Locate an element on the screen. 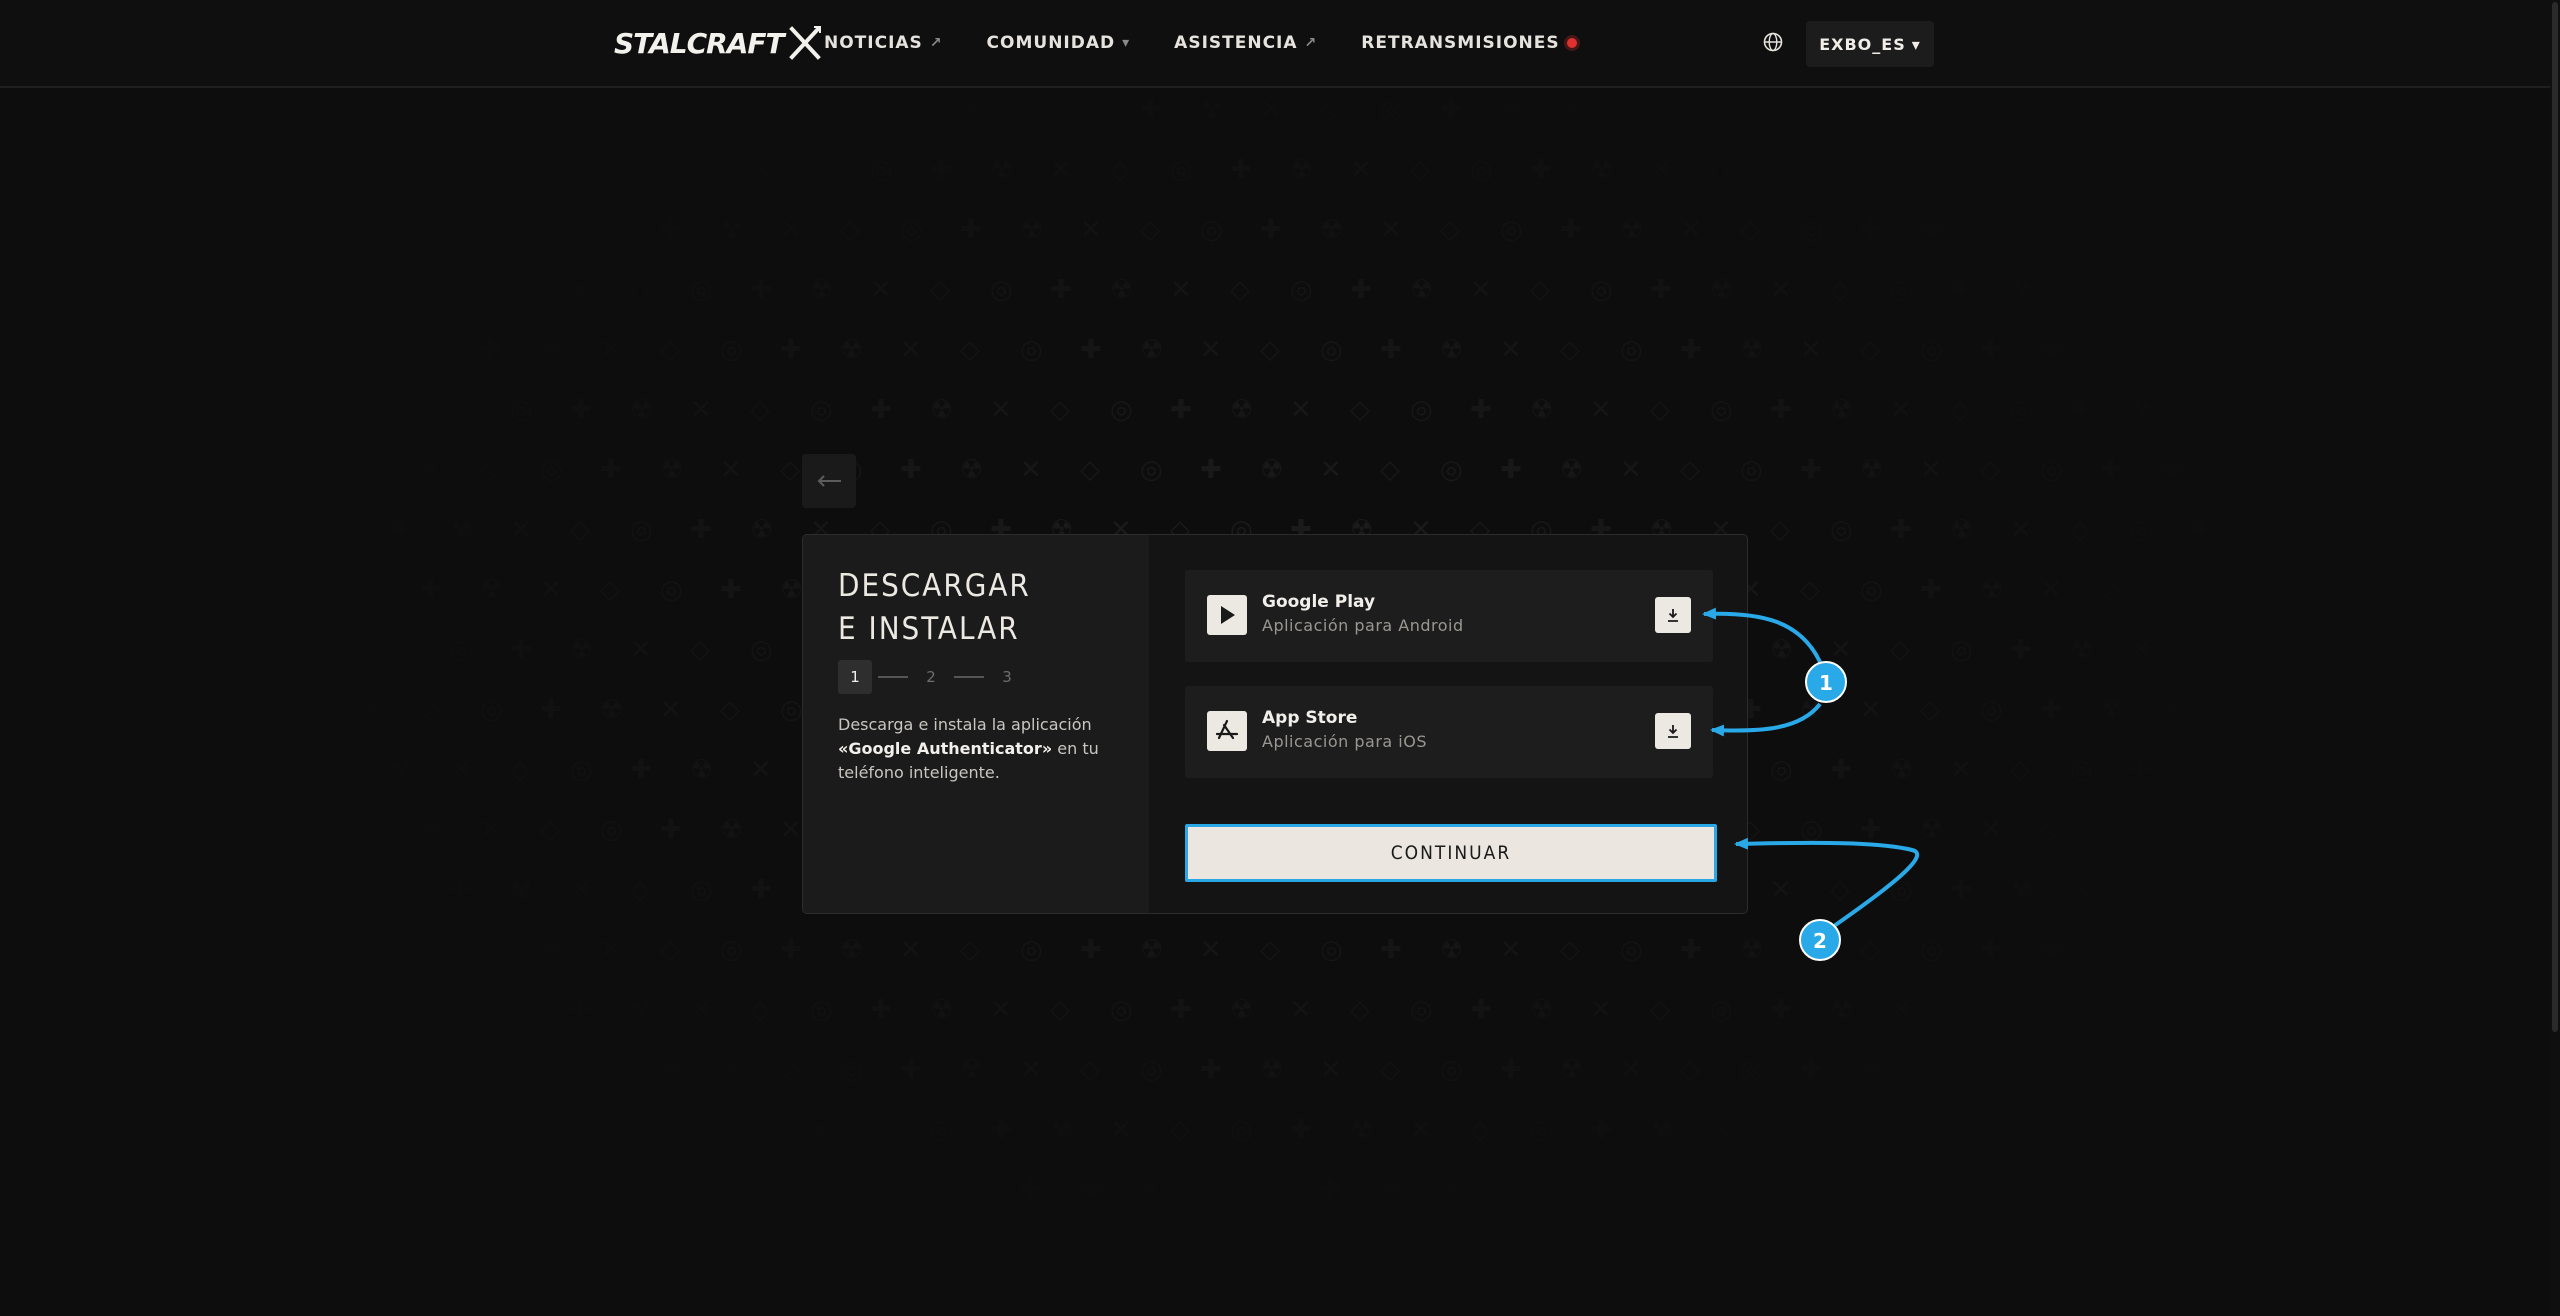 This screenshot has height=1316, width=2560. nav-noticias: NOTICIAS ↗ is located at coordinates (883, 43).